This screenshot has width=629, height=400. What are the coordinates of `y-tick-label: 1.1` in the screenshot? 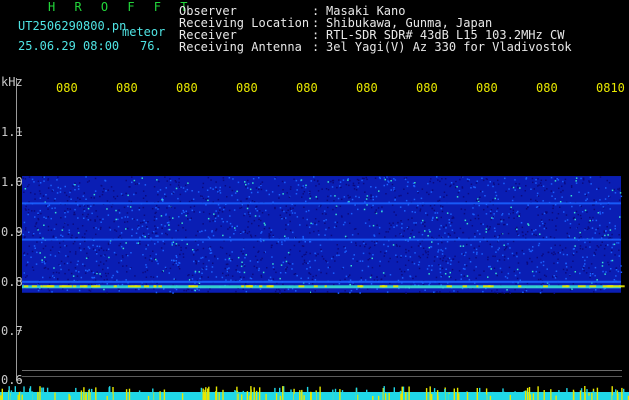 It's located at (12, 132).